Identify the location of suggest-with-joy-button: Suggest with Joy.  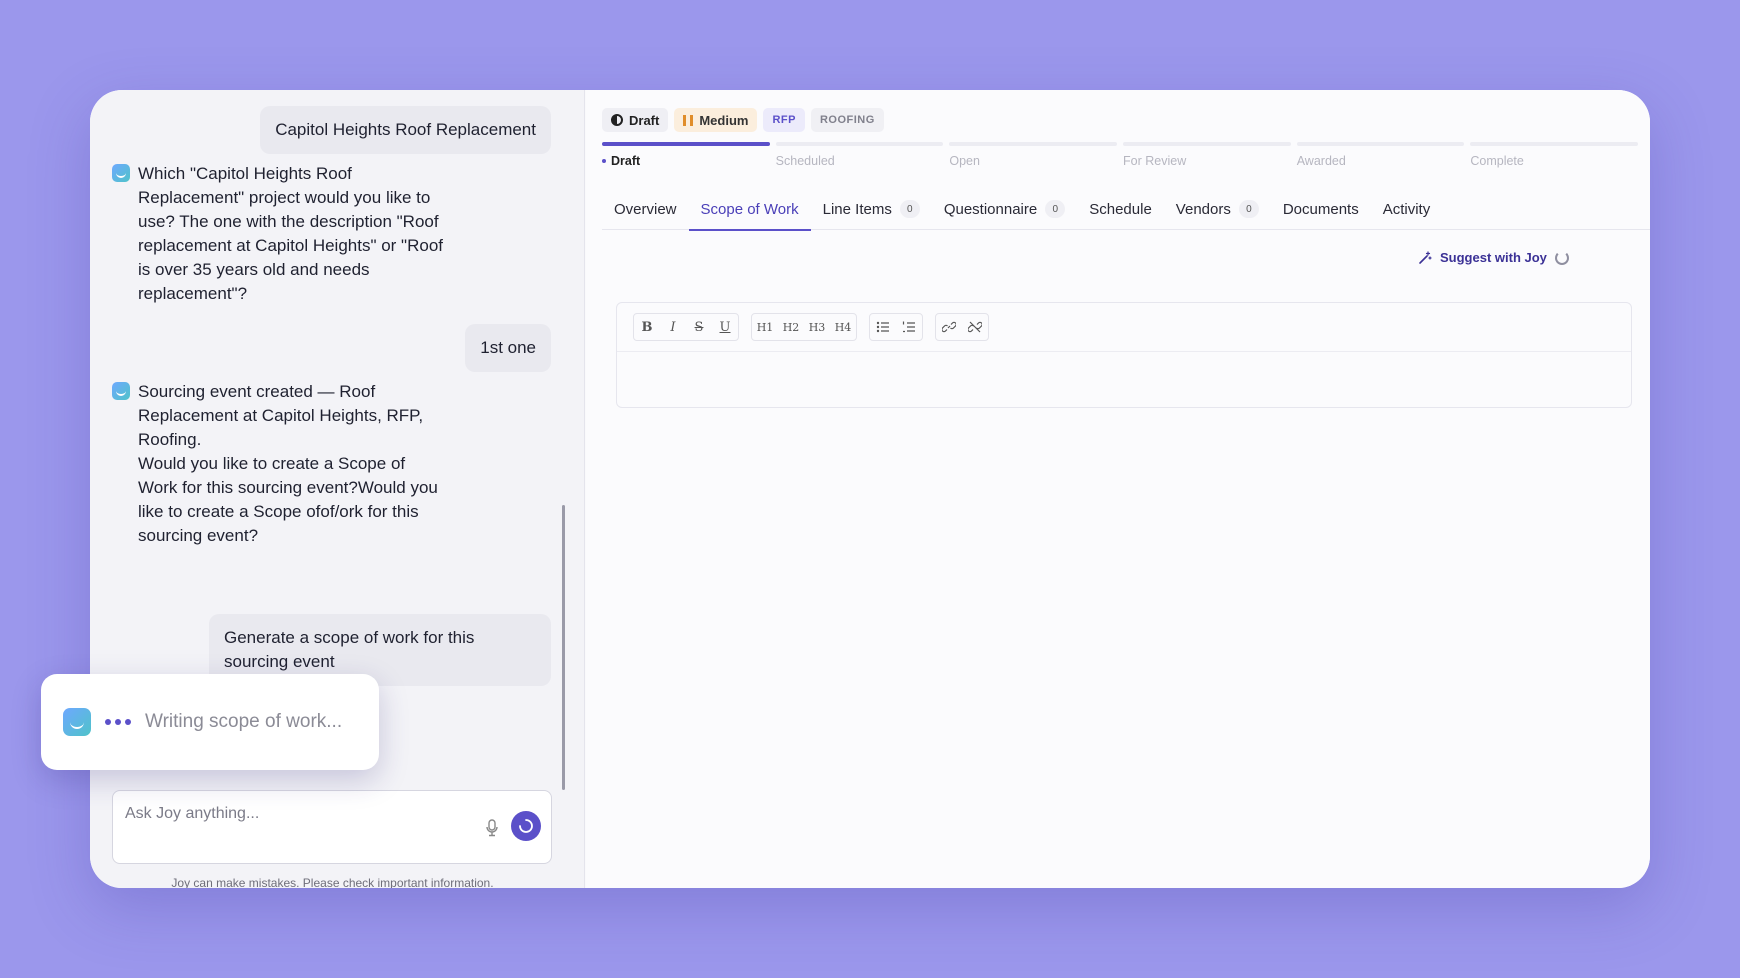
(1493, 257).